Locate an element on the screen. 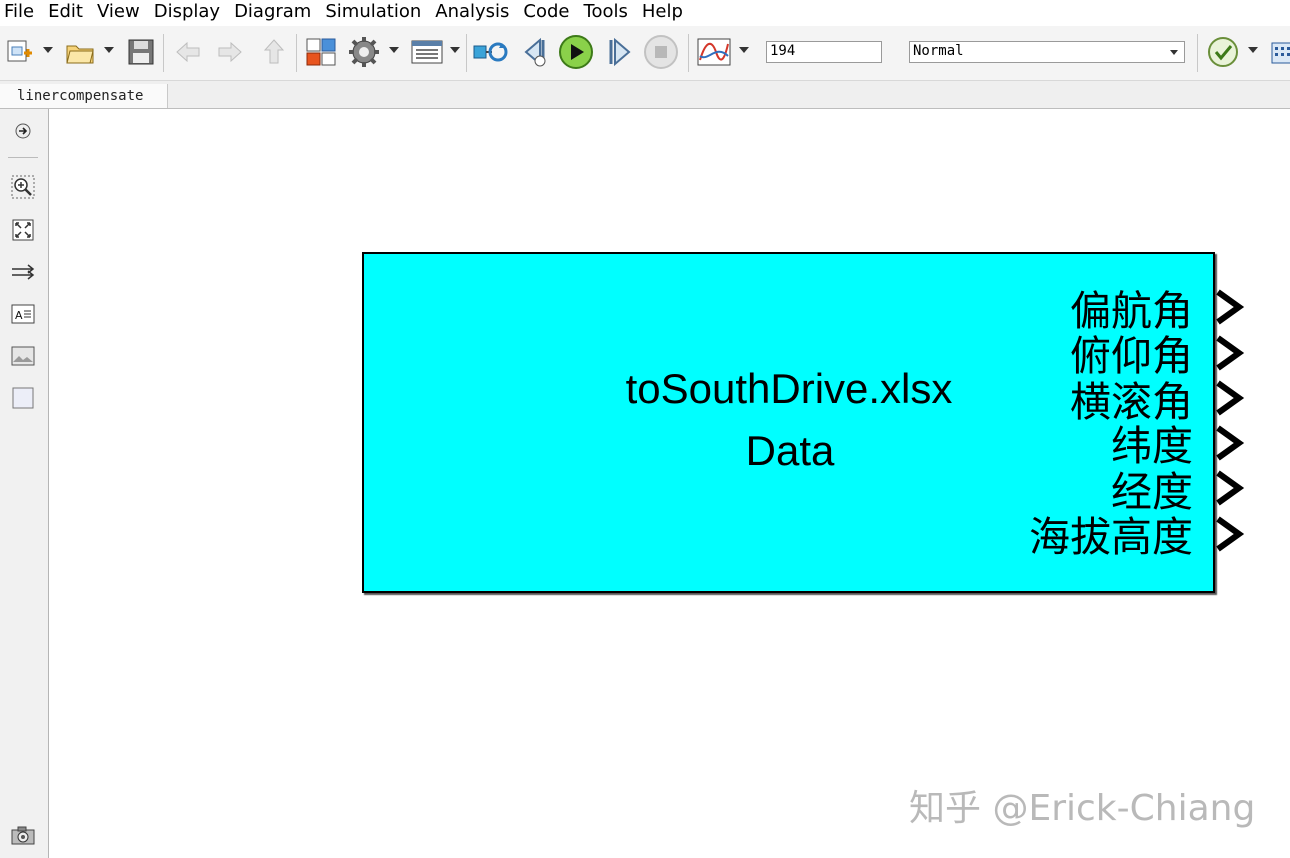 This screenshot has height=858, width=1290. forward-icon is located at coordinates (230, 52).